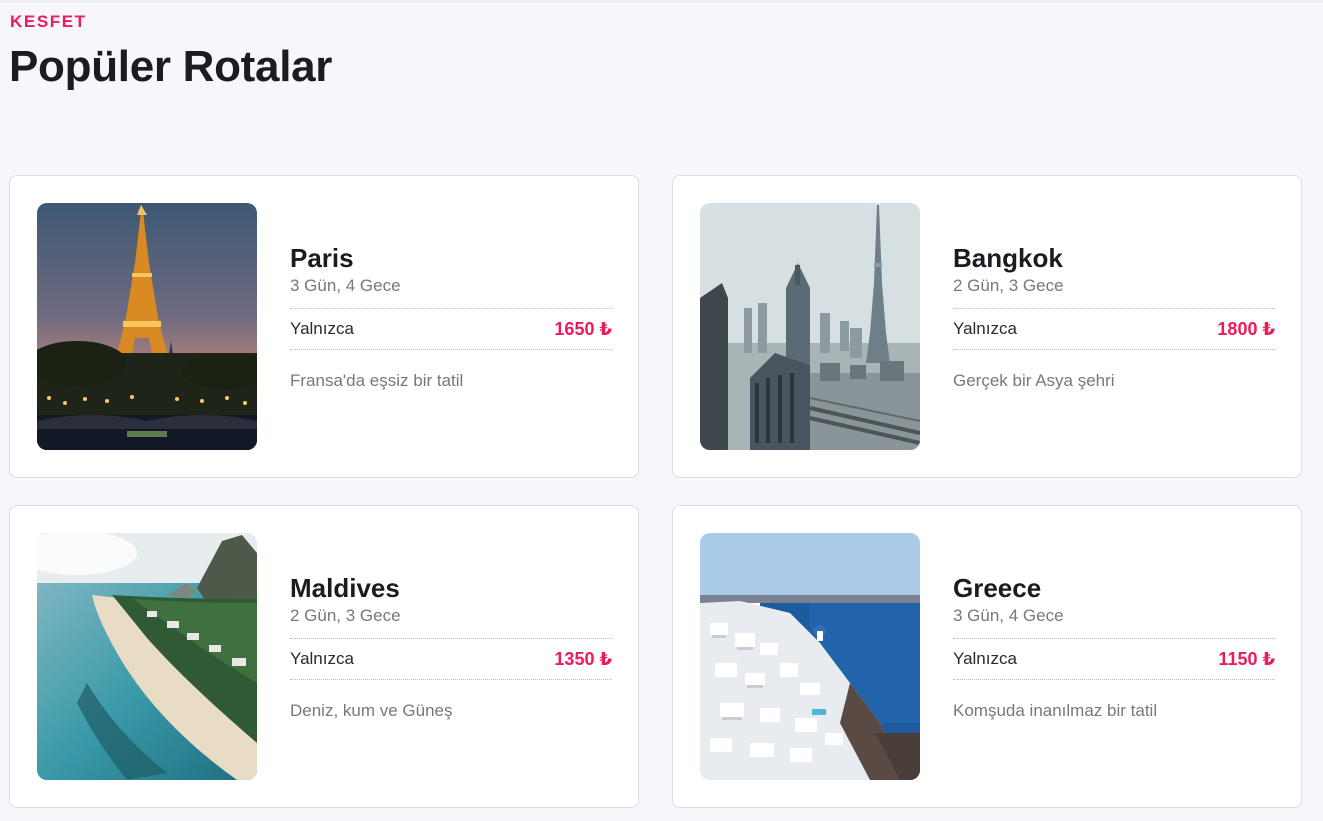 This screenshot has height=821, width=1323. I want to click on route-name: Bangkok, so click(1114, 258).